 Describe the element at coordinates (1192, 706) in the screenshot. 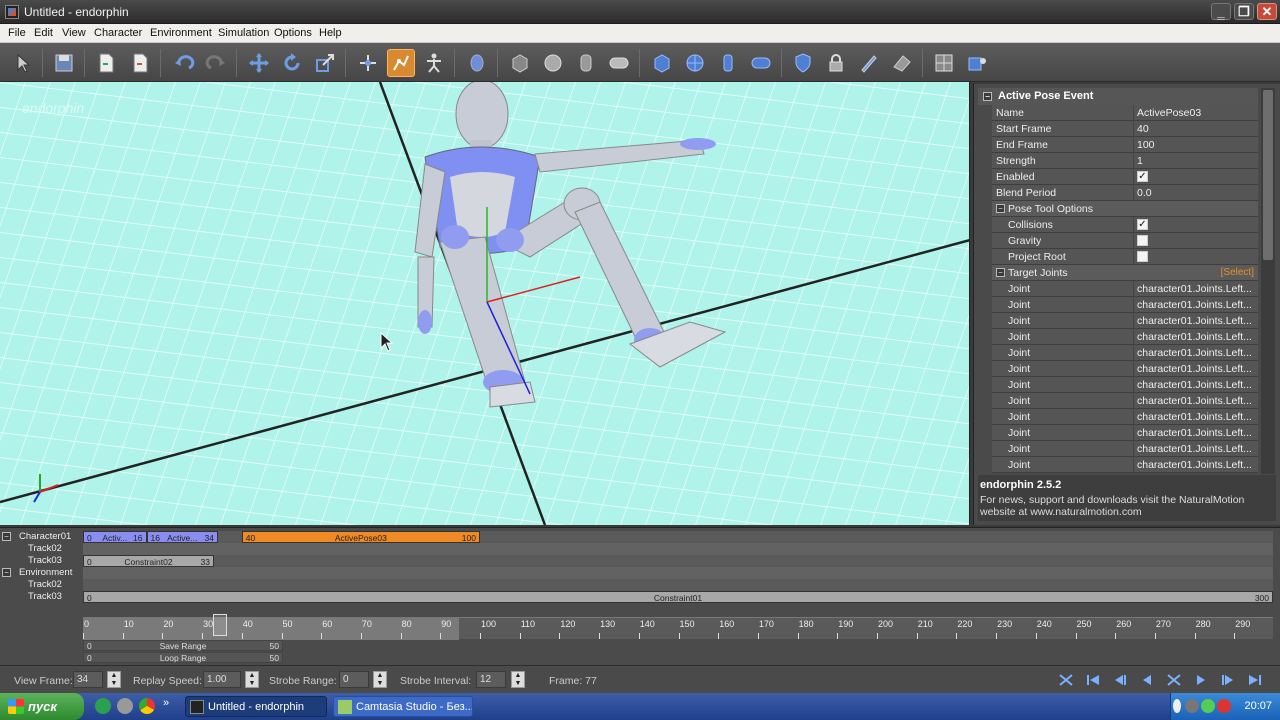

I see `volume-icon` at that location.